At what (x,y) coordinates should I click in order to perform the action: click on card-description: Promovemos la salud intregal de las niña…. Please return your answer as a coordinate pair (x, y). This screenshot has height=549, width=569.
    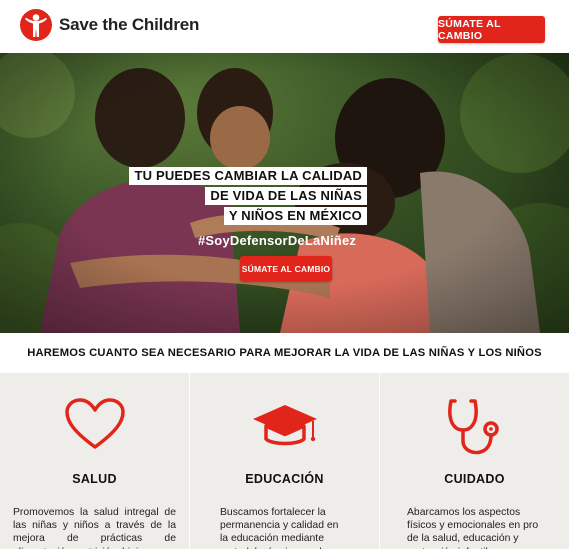
    Looking at the image, I should click on (94, 528).